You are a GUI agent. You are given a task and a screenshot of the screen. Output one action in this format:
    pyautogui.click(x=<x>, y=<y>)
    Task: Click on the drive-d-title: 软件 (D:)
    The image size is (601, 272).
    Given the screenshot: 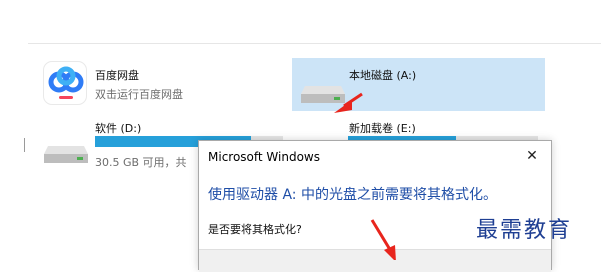 What is the action you would take?
    pyautogui.click(x=118, y=128)
    